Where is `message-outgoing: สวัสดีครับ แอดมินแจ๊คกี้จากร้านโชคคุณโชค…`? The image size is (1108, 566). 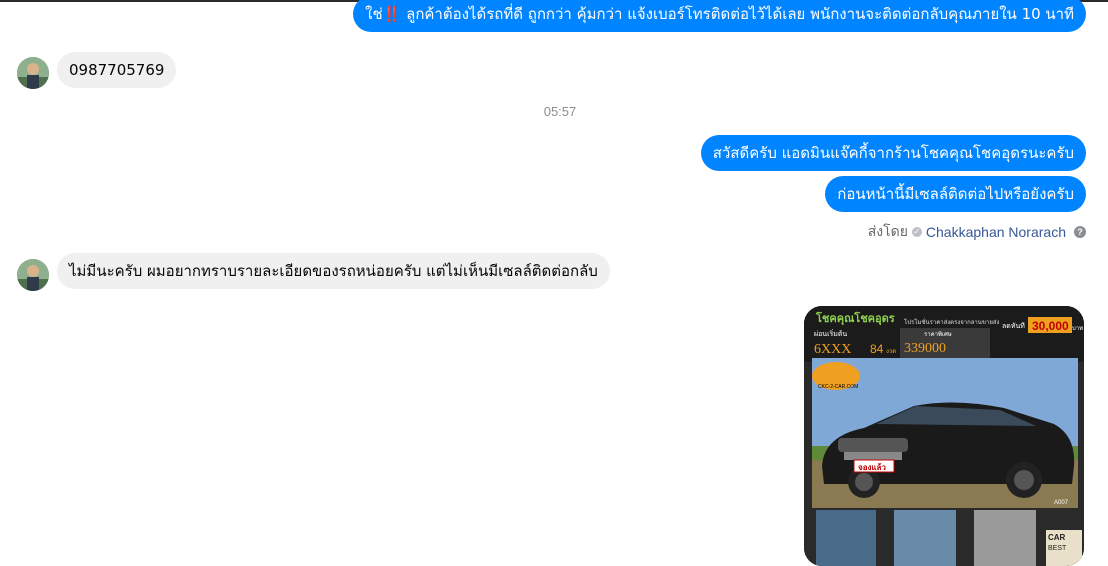 message-outgoing: สวัสดีครับ แอดมินแจ๊คกี้จากร้านโชคคุณโชค… is located at coordinates (893, 153).